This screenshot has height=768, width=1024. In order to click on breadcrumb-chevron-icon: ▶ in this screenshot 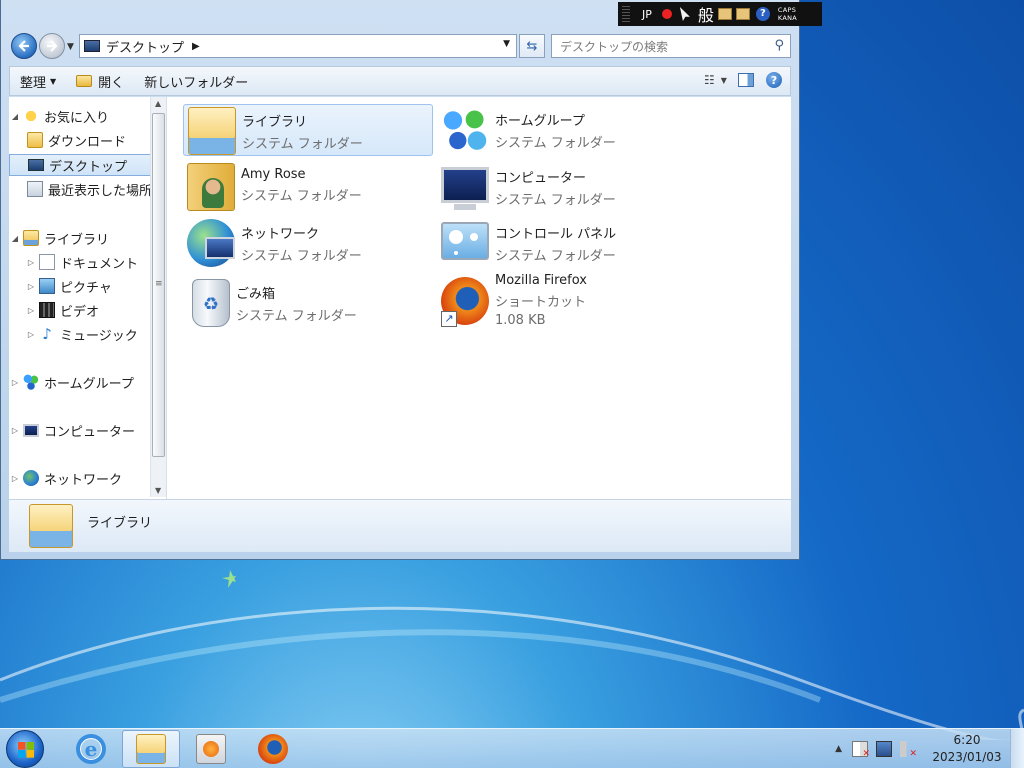, I will do `click(196, 46)`.